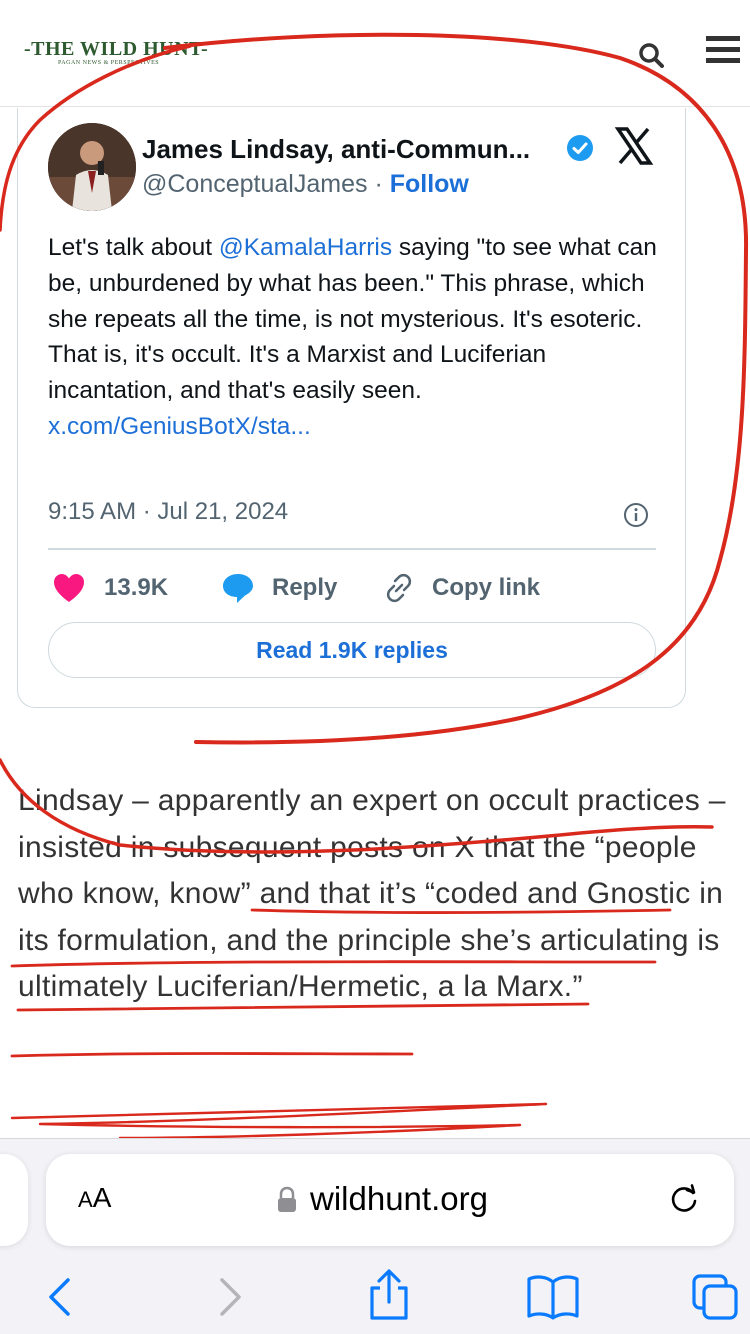  What do you see at coordinates (109, 63) in the screenshot?
I see `logo-tagline: PAGAN NEWS & PERSPECTIVES` at bounding box center [109, 63].